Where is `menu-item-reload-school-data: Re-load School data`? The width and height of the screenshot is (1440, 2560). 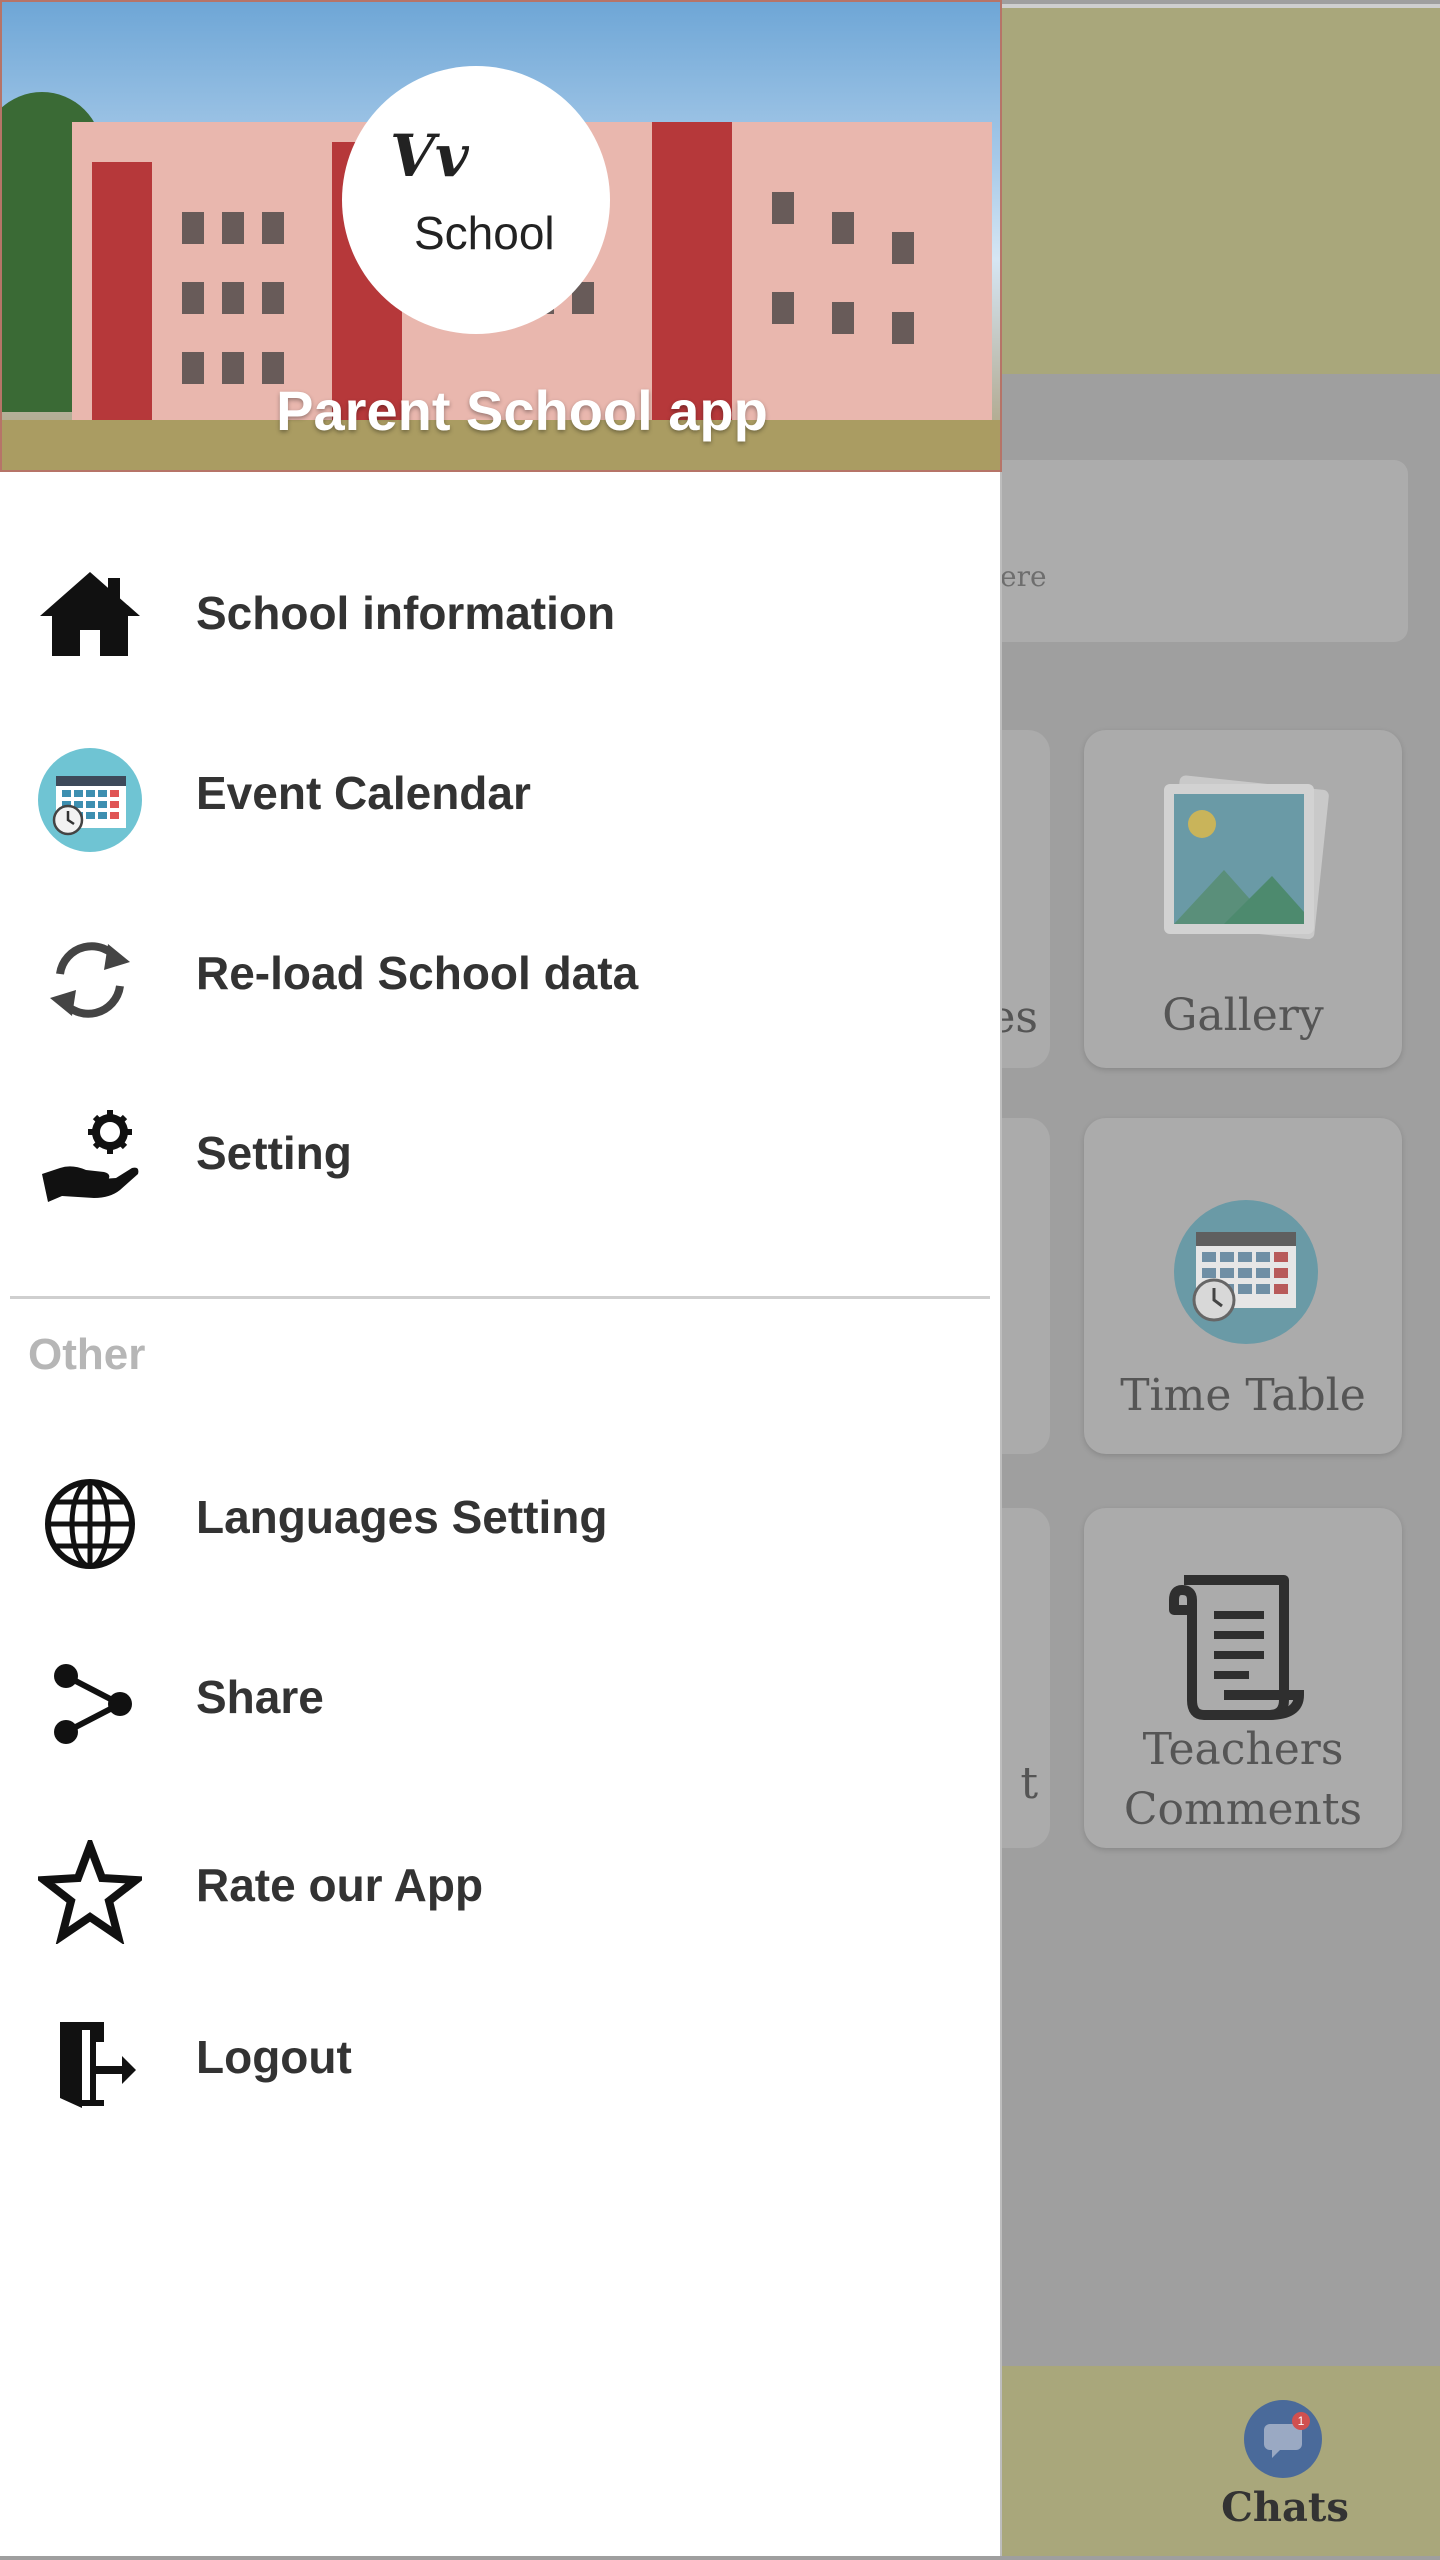
menu-item-reload-school-data: Re-load School data is located at coordinates (500, 974).